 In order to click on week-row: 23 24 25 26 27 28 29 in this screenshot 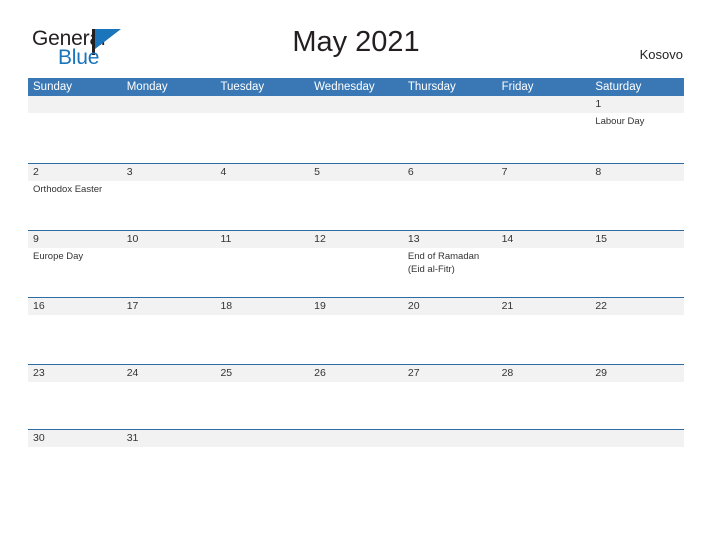, I will do `click(356, 396)`.